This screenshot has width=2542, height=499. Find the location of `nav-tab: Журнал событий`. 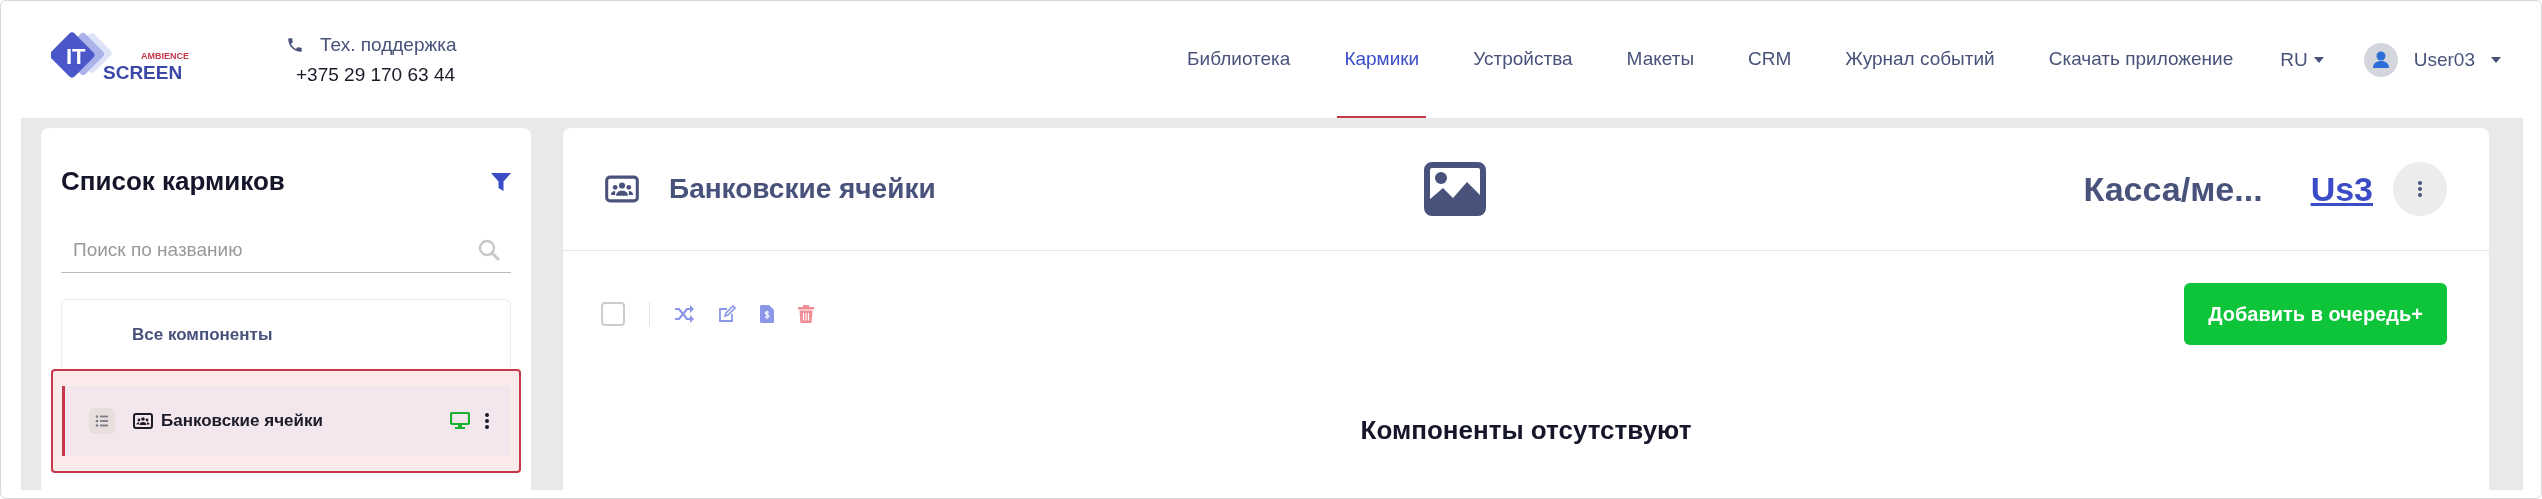

nav-tab: Журнал событий is located at coordinates (1920, 59).